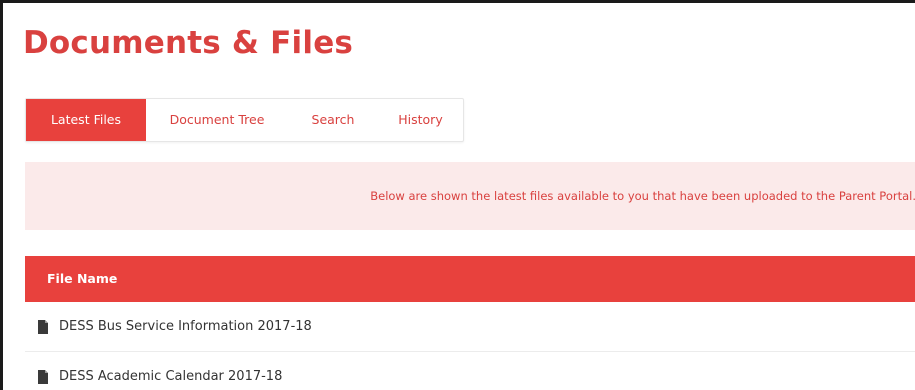 The height and width of the screenshot is (390, 915). Describe the element at coordinates (86, 120) in the screenshot. I see `tab-latest-files: Latest Files` at that location.